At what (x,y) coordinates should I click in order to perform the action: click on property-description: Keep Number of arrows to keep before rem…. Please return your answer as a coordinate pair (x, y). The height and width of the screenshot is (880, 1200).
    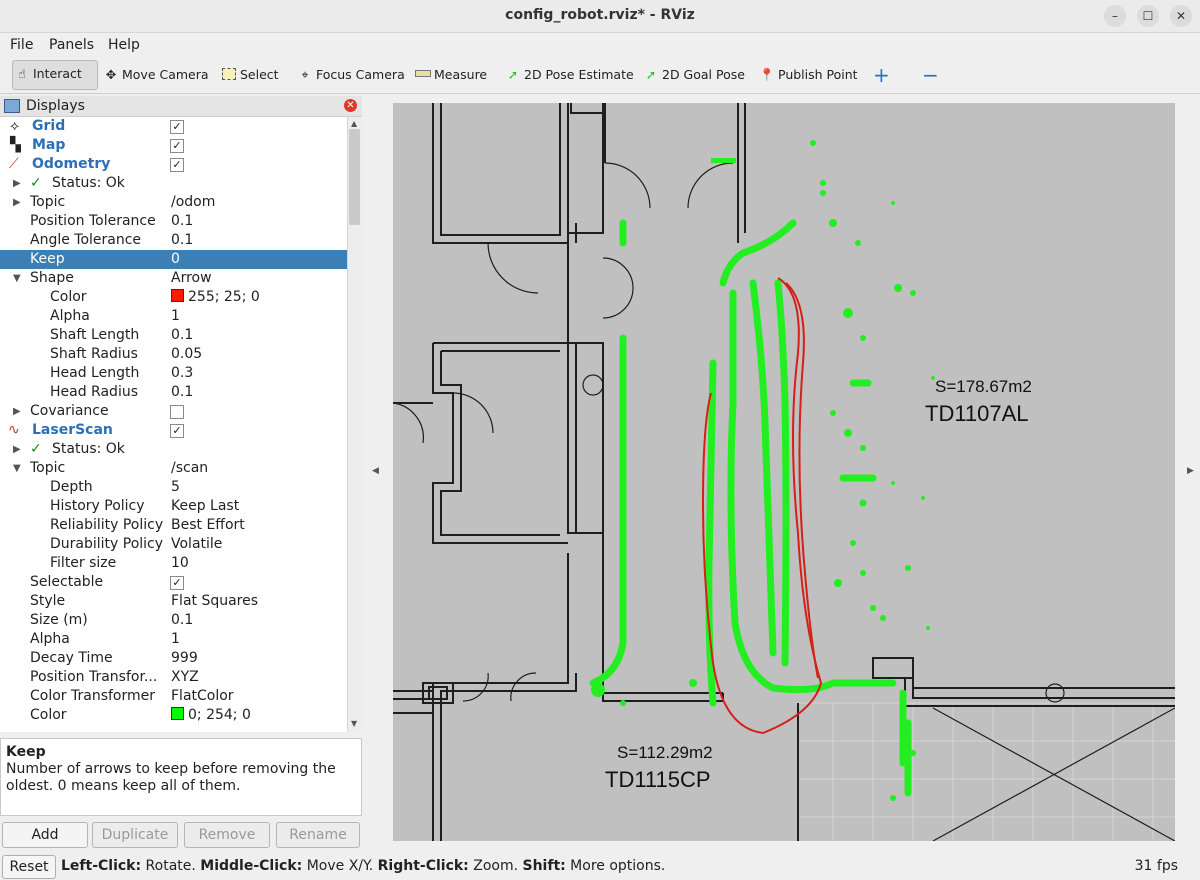
    Looking at the image, I should click on (181, 777).